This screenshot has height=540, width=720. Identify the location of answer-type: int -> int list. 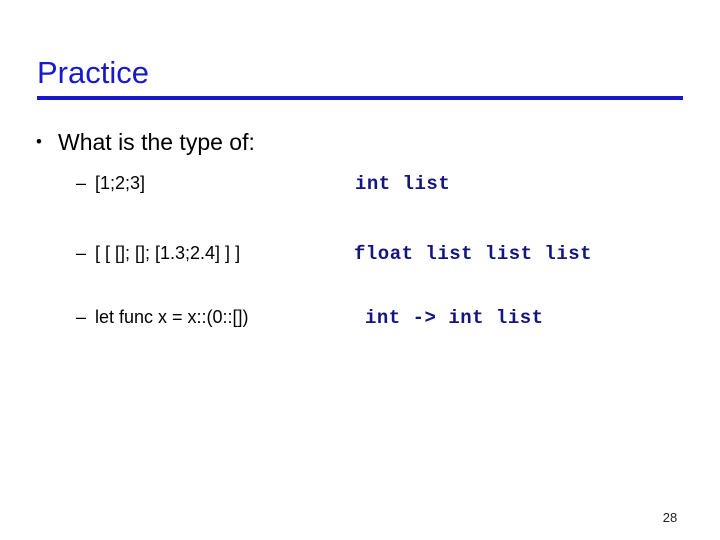
(454, 318).